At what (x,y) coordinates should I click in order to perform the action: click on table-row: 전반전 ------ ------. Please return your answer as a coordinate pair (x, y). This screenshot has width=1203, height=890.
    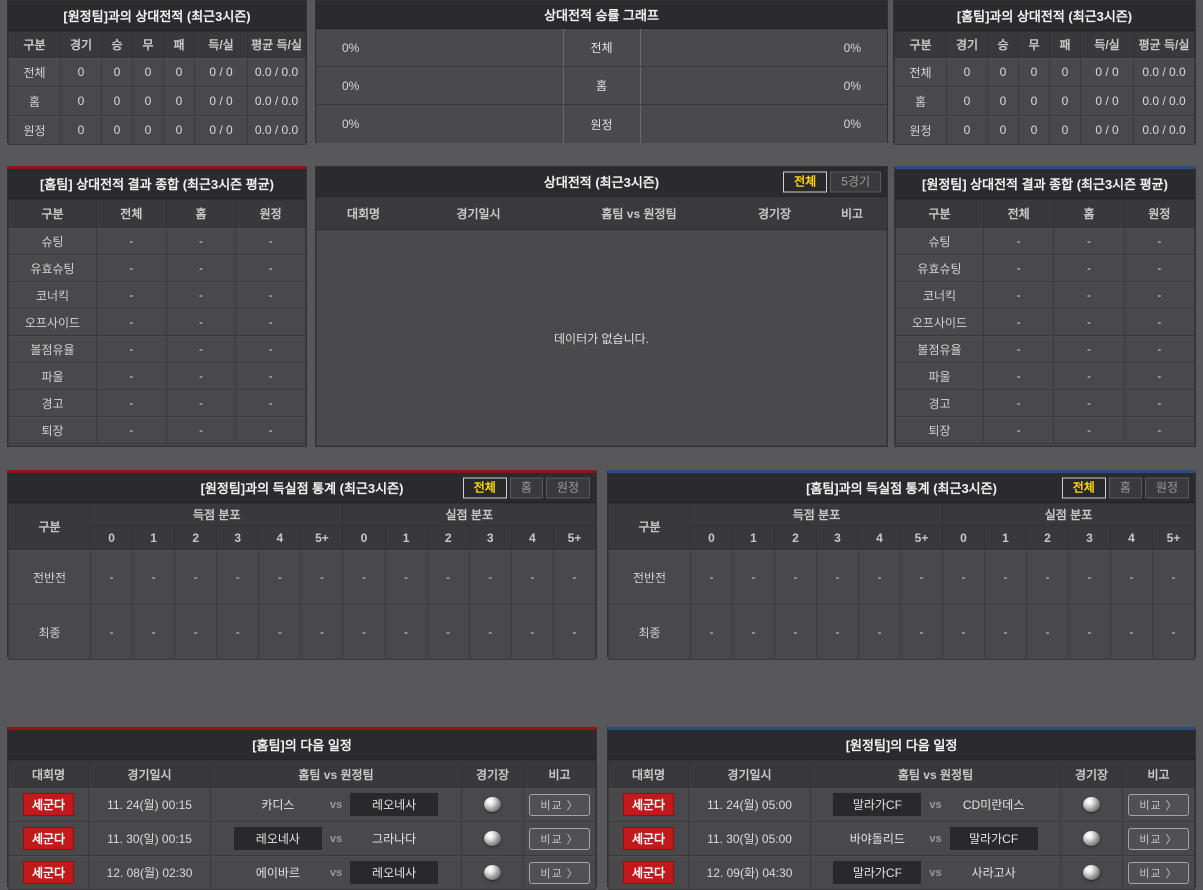
    Looking at the image, I should click on (901, 577).